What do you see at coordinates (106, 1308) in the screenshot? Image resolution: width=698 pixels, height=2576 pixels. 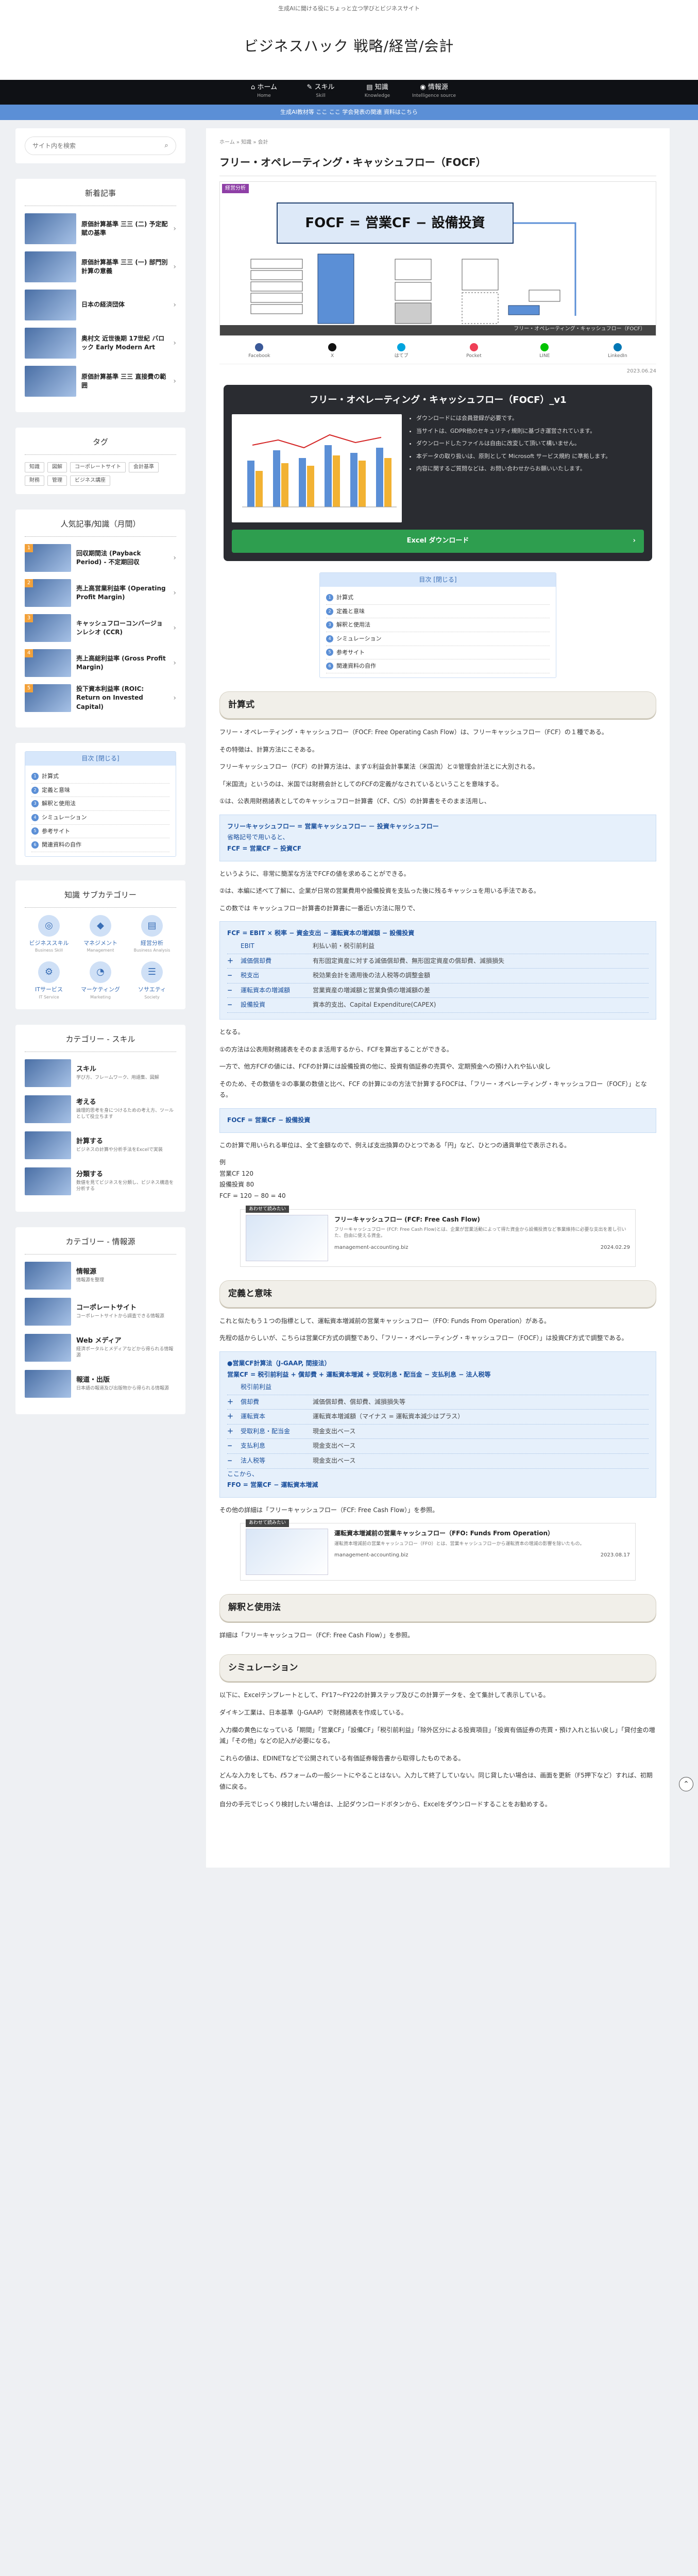 I see `category-heading: コーポレートサイト` at bounding box center [106, 1308].